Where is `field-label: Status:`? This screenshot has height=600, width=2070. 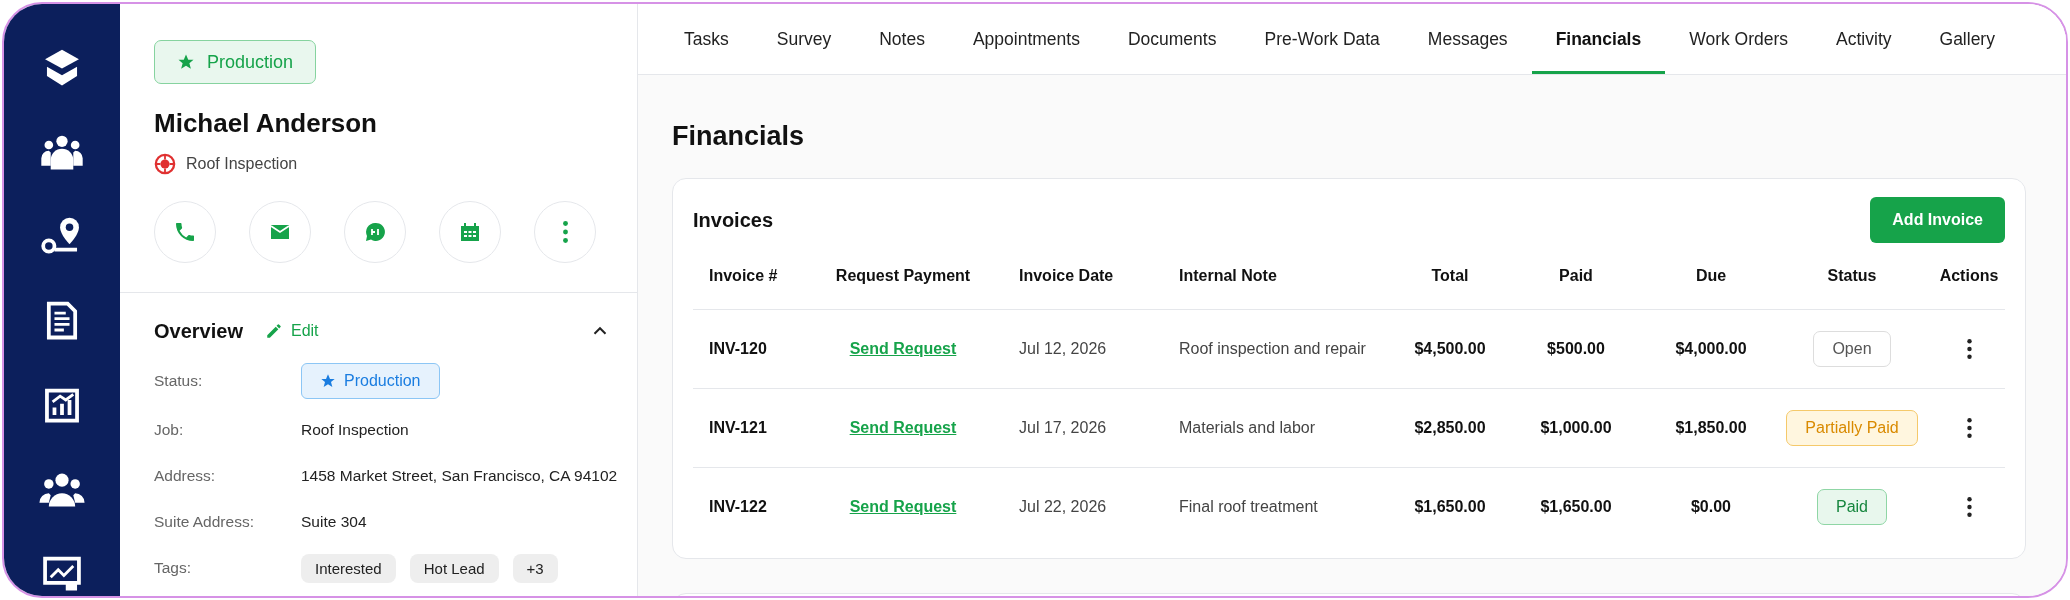 field-label: Status: is located at coordinates (179, 381).